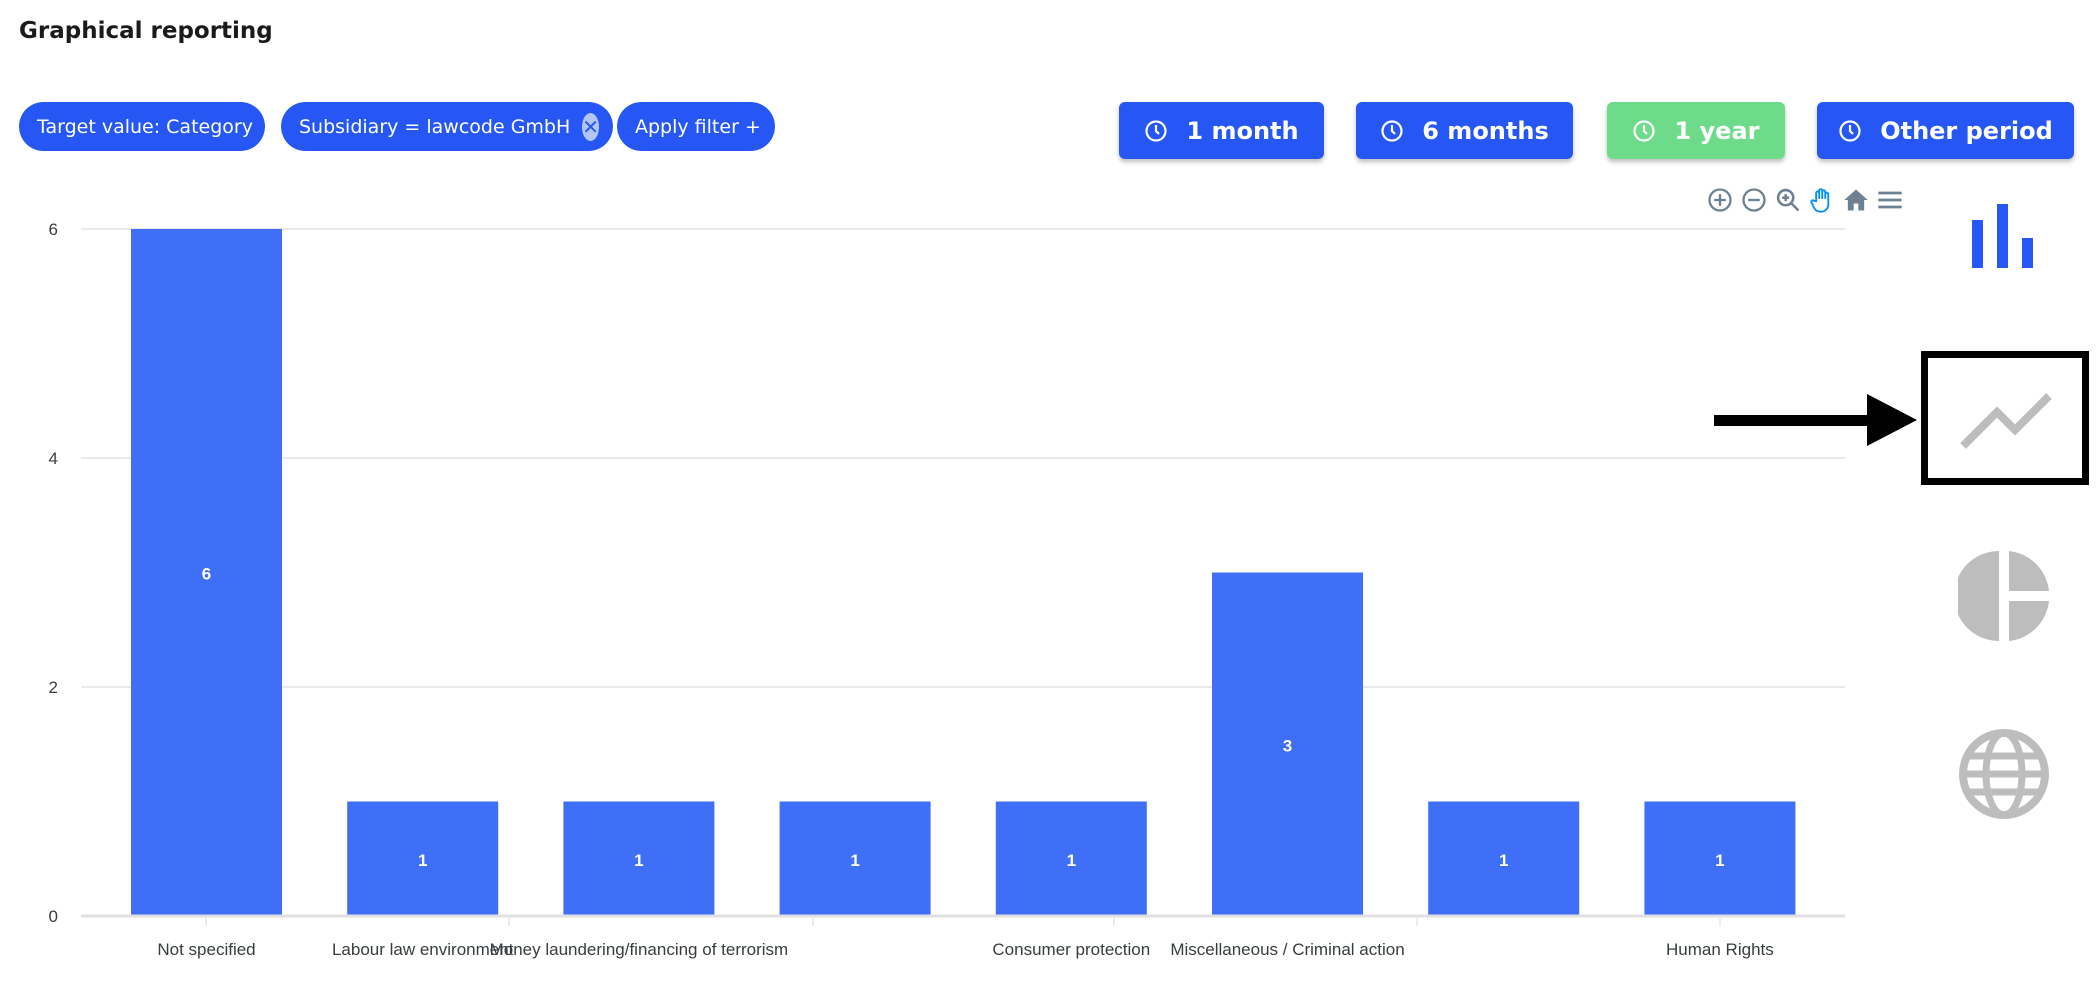 The image size is (2100, 1008). What do you see at coordinates (639, 949) in the screenshot?
I see `x-tick-label: Money laundering/financing of terrorism` at bounding box center [639, 949].